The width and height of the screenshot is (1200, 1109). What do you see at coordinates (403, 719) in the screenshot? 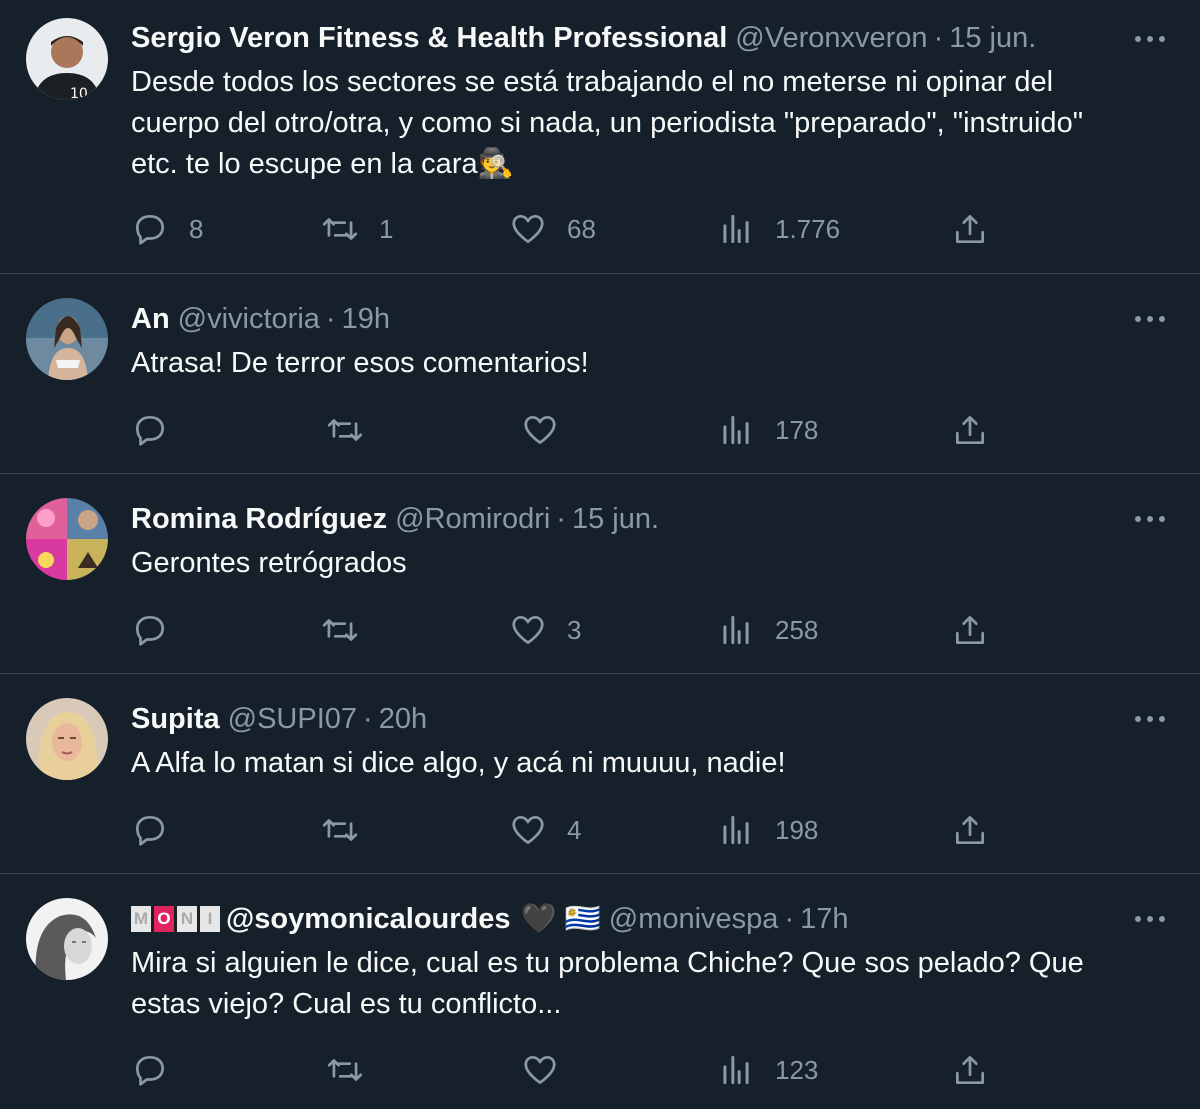
I see `timestamp: 20h` at bounding box center [403, 719].